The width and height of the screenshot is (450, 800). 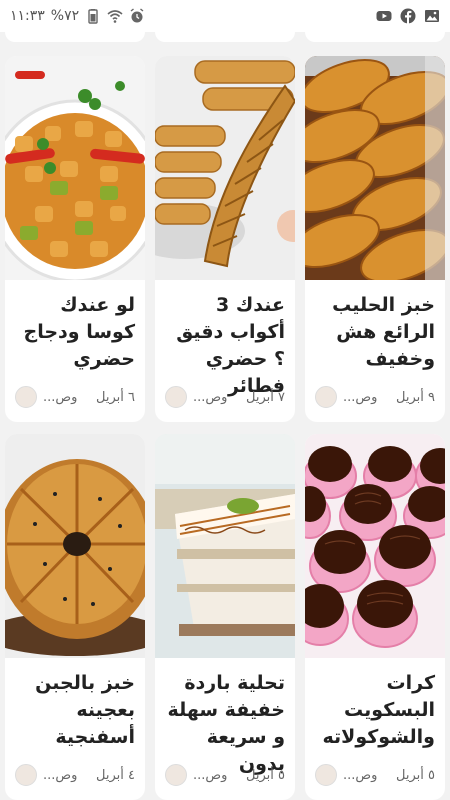 I want to click on battery-icon, so click(x=93, y=16).